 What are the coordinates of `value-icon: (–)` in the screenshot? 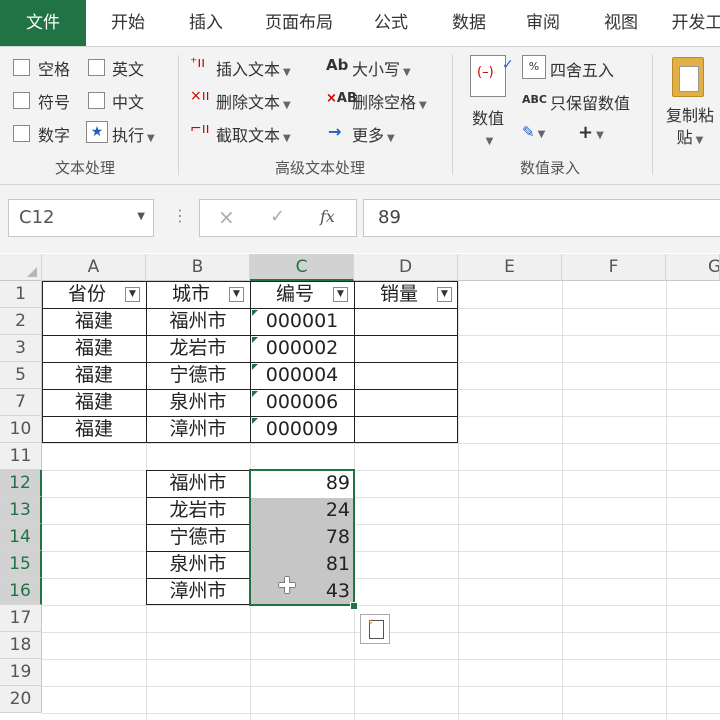 It's located at (488, 76).